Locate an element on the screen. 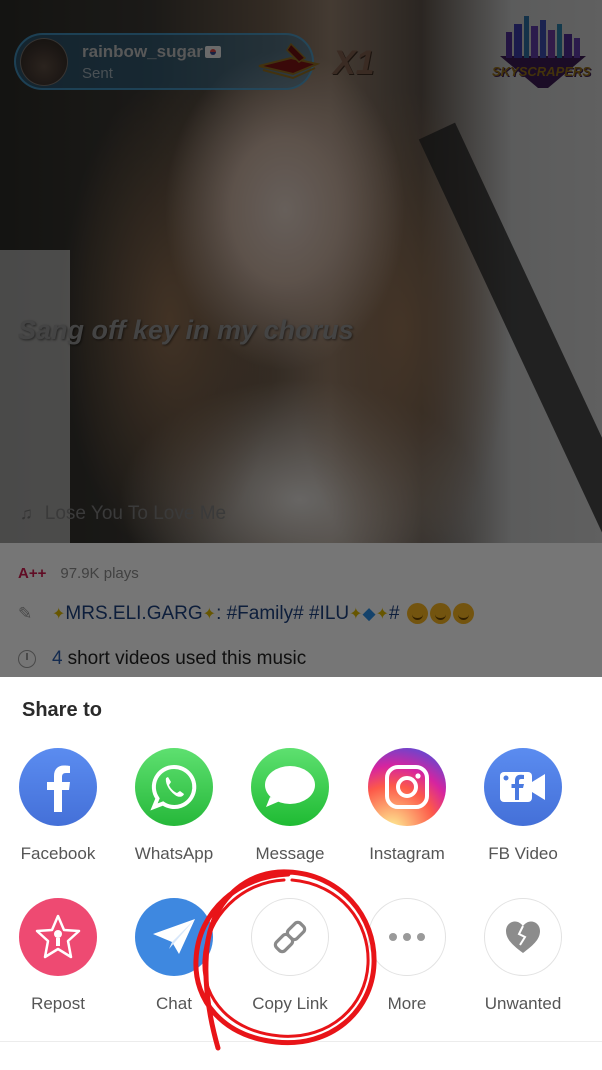 Image resolution: width=602 pixels, height=1070 pixels. share-chat-button: Chat is located at coordinates (174, 956).